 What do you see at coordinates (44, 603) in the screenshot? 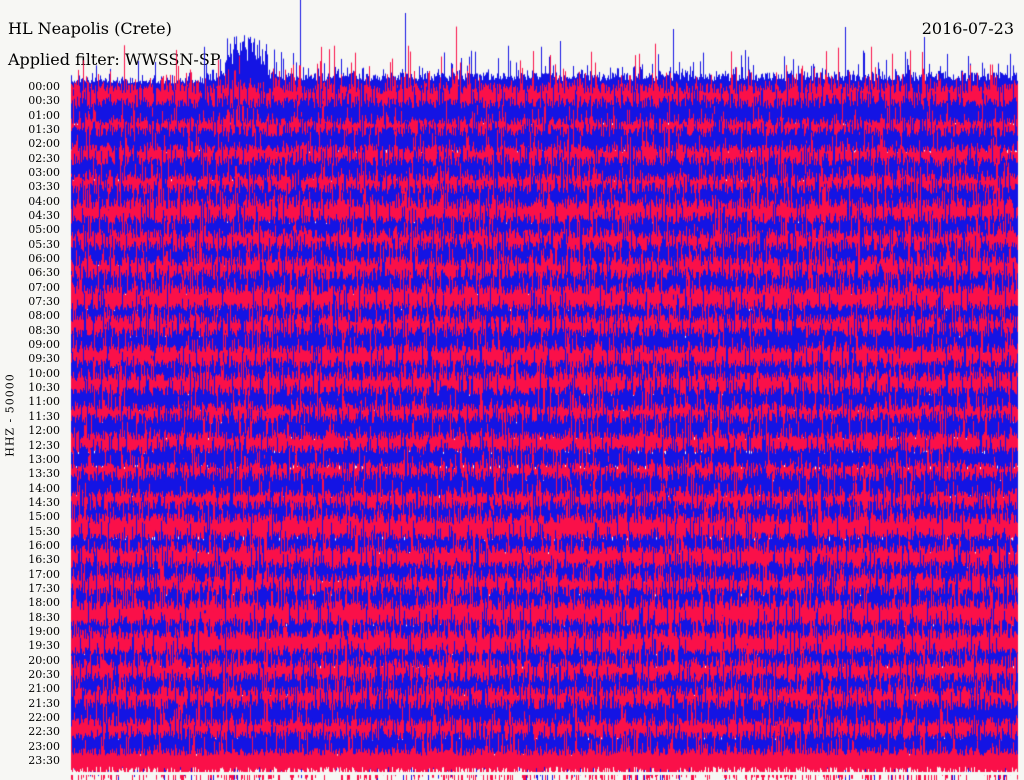
I see `time-label: 18:00` at bounding box center [44, 603].